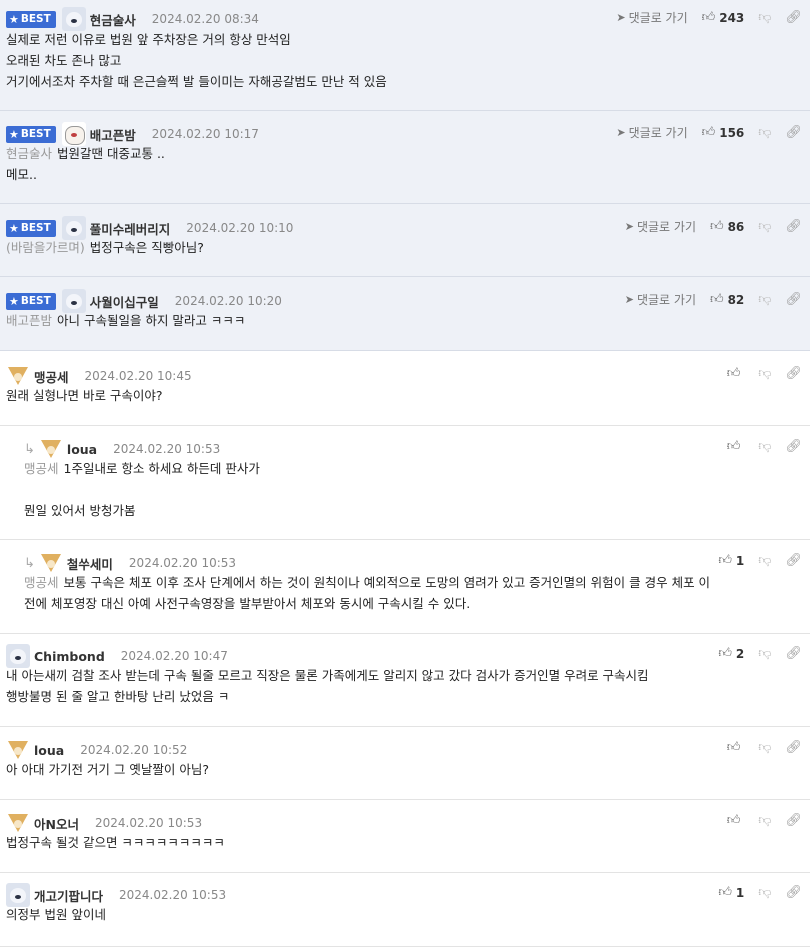  What do you see at coordinates (73, 19) in the screenshot?
I see `avatar` at bounding box center [73, 19].